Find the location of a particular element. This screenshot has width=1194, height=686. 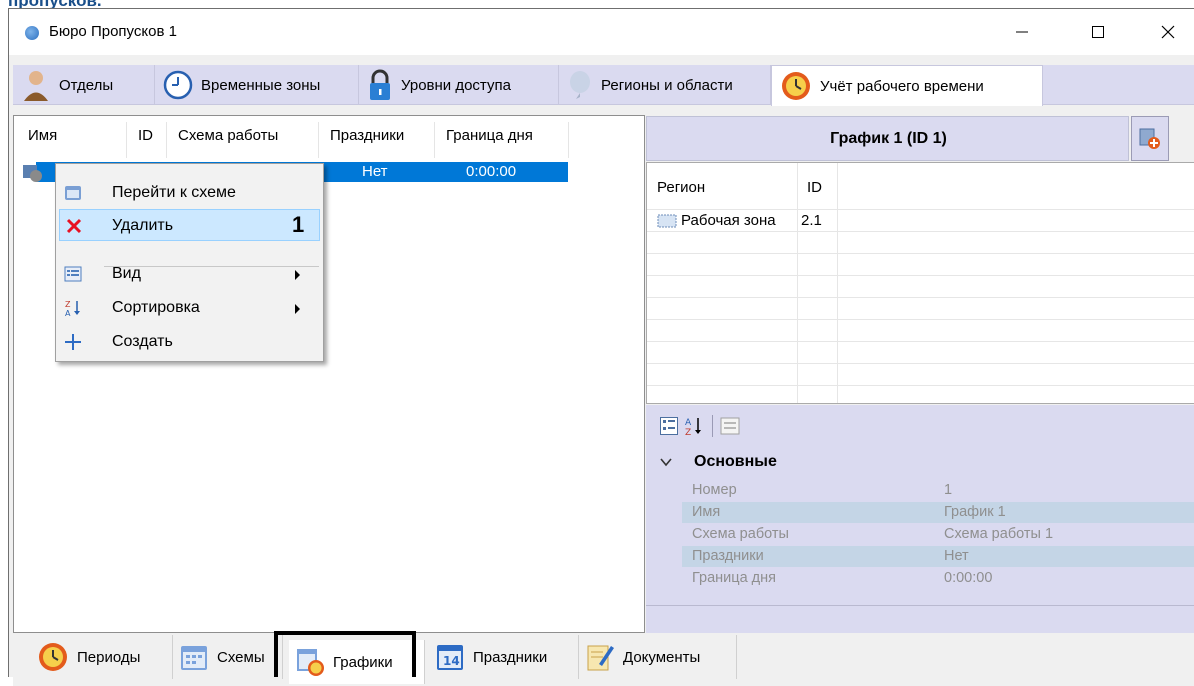

balloon-icon is located at coordinates (580, 85).